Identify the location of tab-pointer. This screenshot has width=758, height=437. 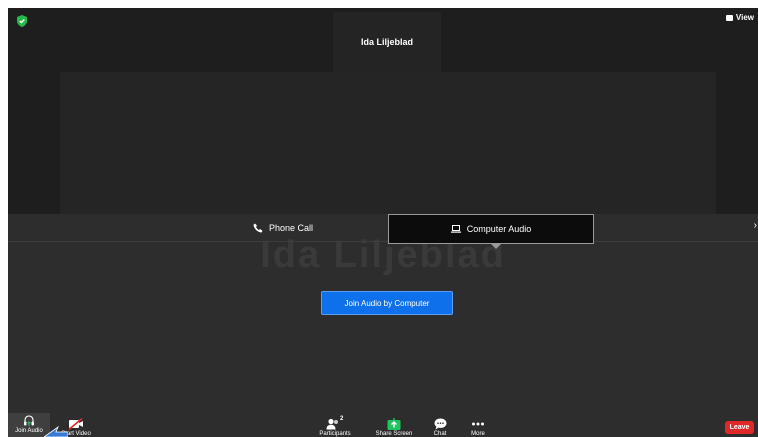
(496, 246).